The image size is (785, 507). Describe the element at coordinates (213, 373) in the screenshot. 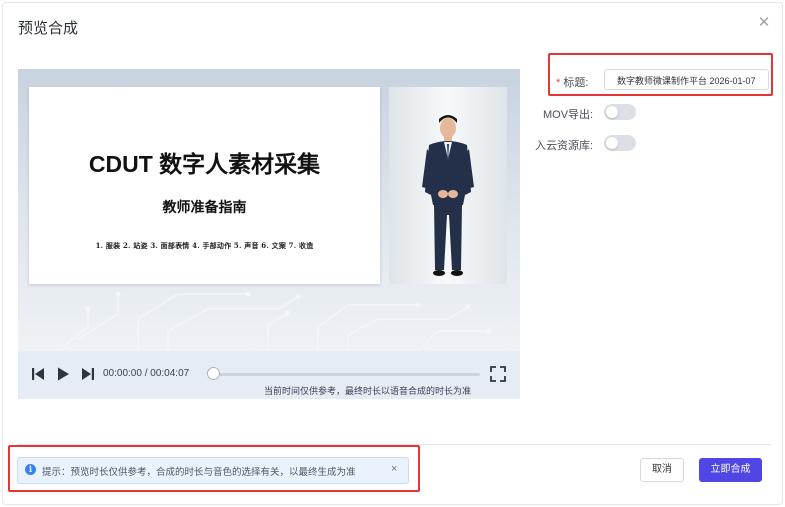

I see `progress-knob` at that location.